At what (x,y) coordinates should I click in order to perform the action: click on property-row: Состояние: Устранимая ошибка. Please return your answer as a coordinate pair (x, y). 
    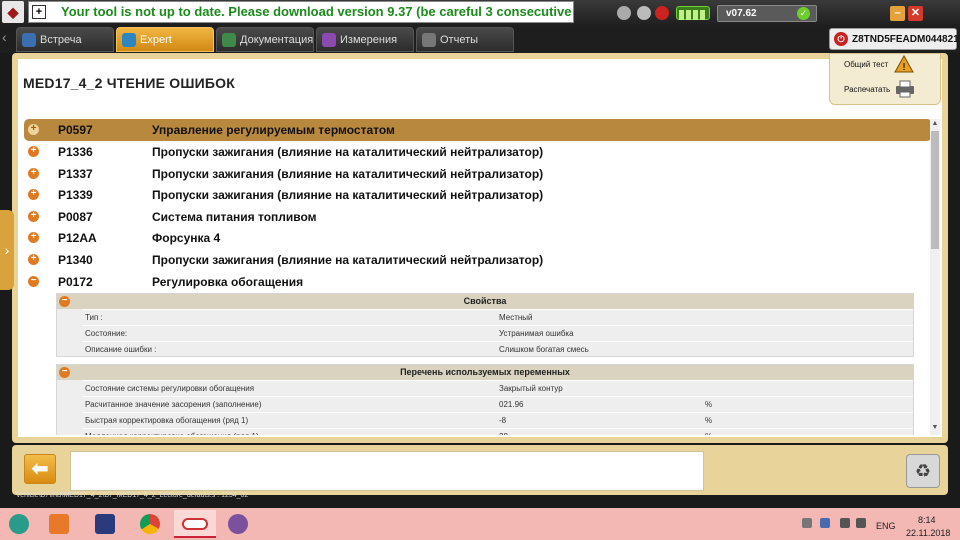
    Looking at the image, I should click on (498, 333).